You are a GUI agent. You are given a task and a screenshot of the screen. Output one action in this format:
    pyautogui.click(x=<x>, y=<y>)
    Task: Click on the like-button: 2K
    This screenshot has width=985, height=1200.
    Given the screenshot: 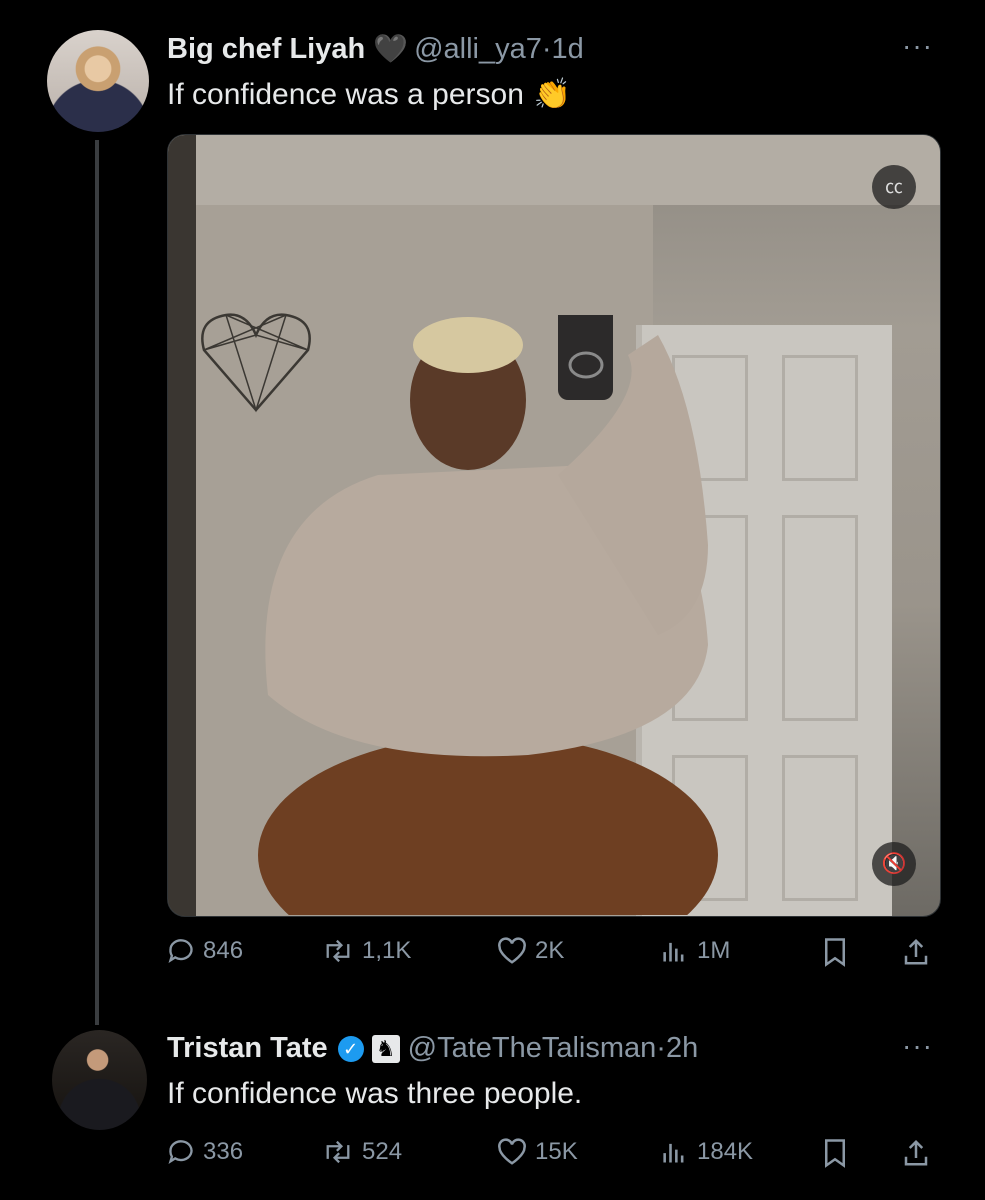 What is the action you would take?
    pyautogui.click(x=530, y=951)
    